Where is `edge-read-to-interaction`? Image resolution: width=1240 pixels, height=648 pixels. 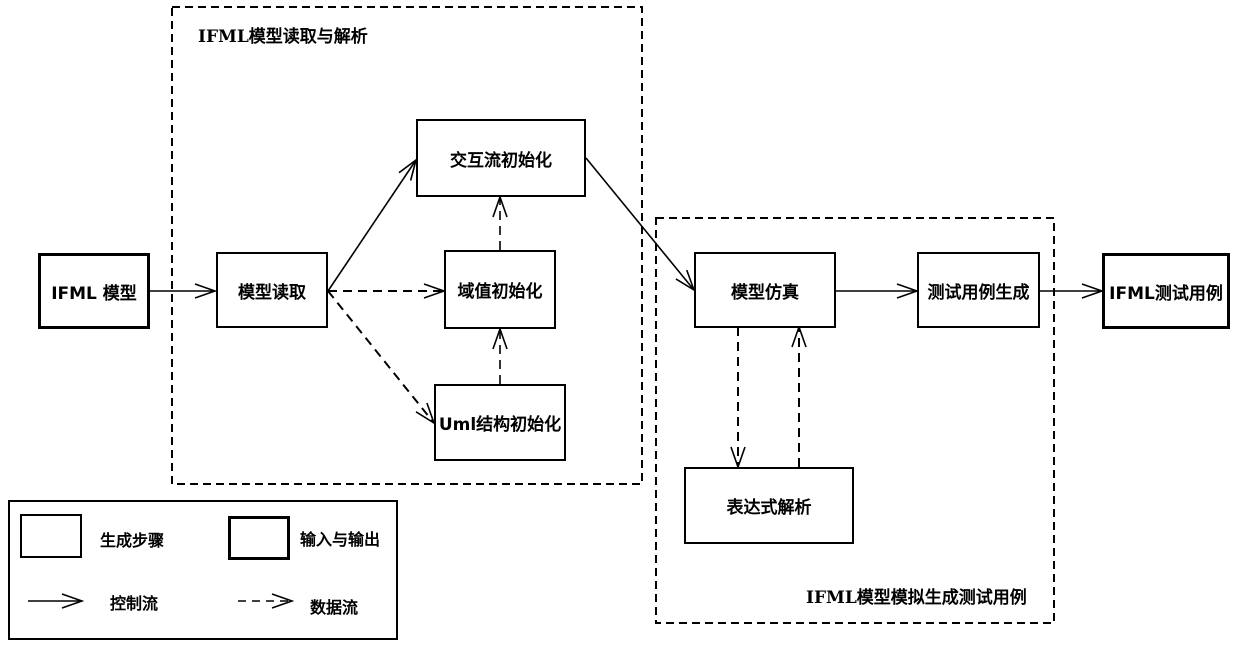 edge-read-to-interaction is located at coordinates (371, 226).